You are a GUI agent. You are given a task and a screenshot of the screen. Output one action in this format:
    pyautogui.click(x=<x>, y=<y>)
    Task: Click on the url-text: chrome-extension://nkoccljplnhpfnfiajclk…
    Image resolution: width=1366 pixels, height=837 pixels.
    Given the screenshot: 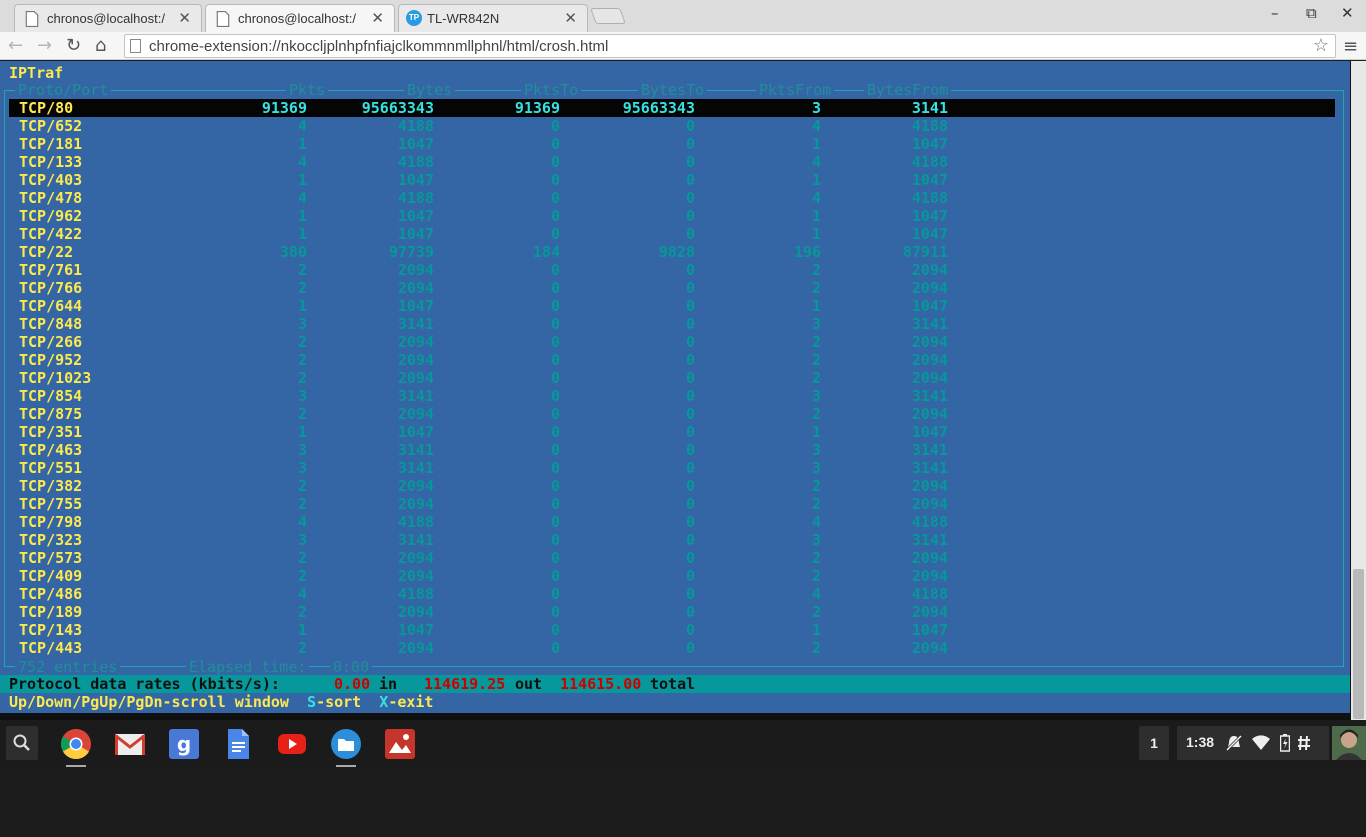 What is the action you would take?
    pyautogui.click(x=378, y=46)
    